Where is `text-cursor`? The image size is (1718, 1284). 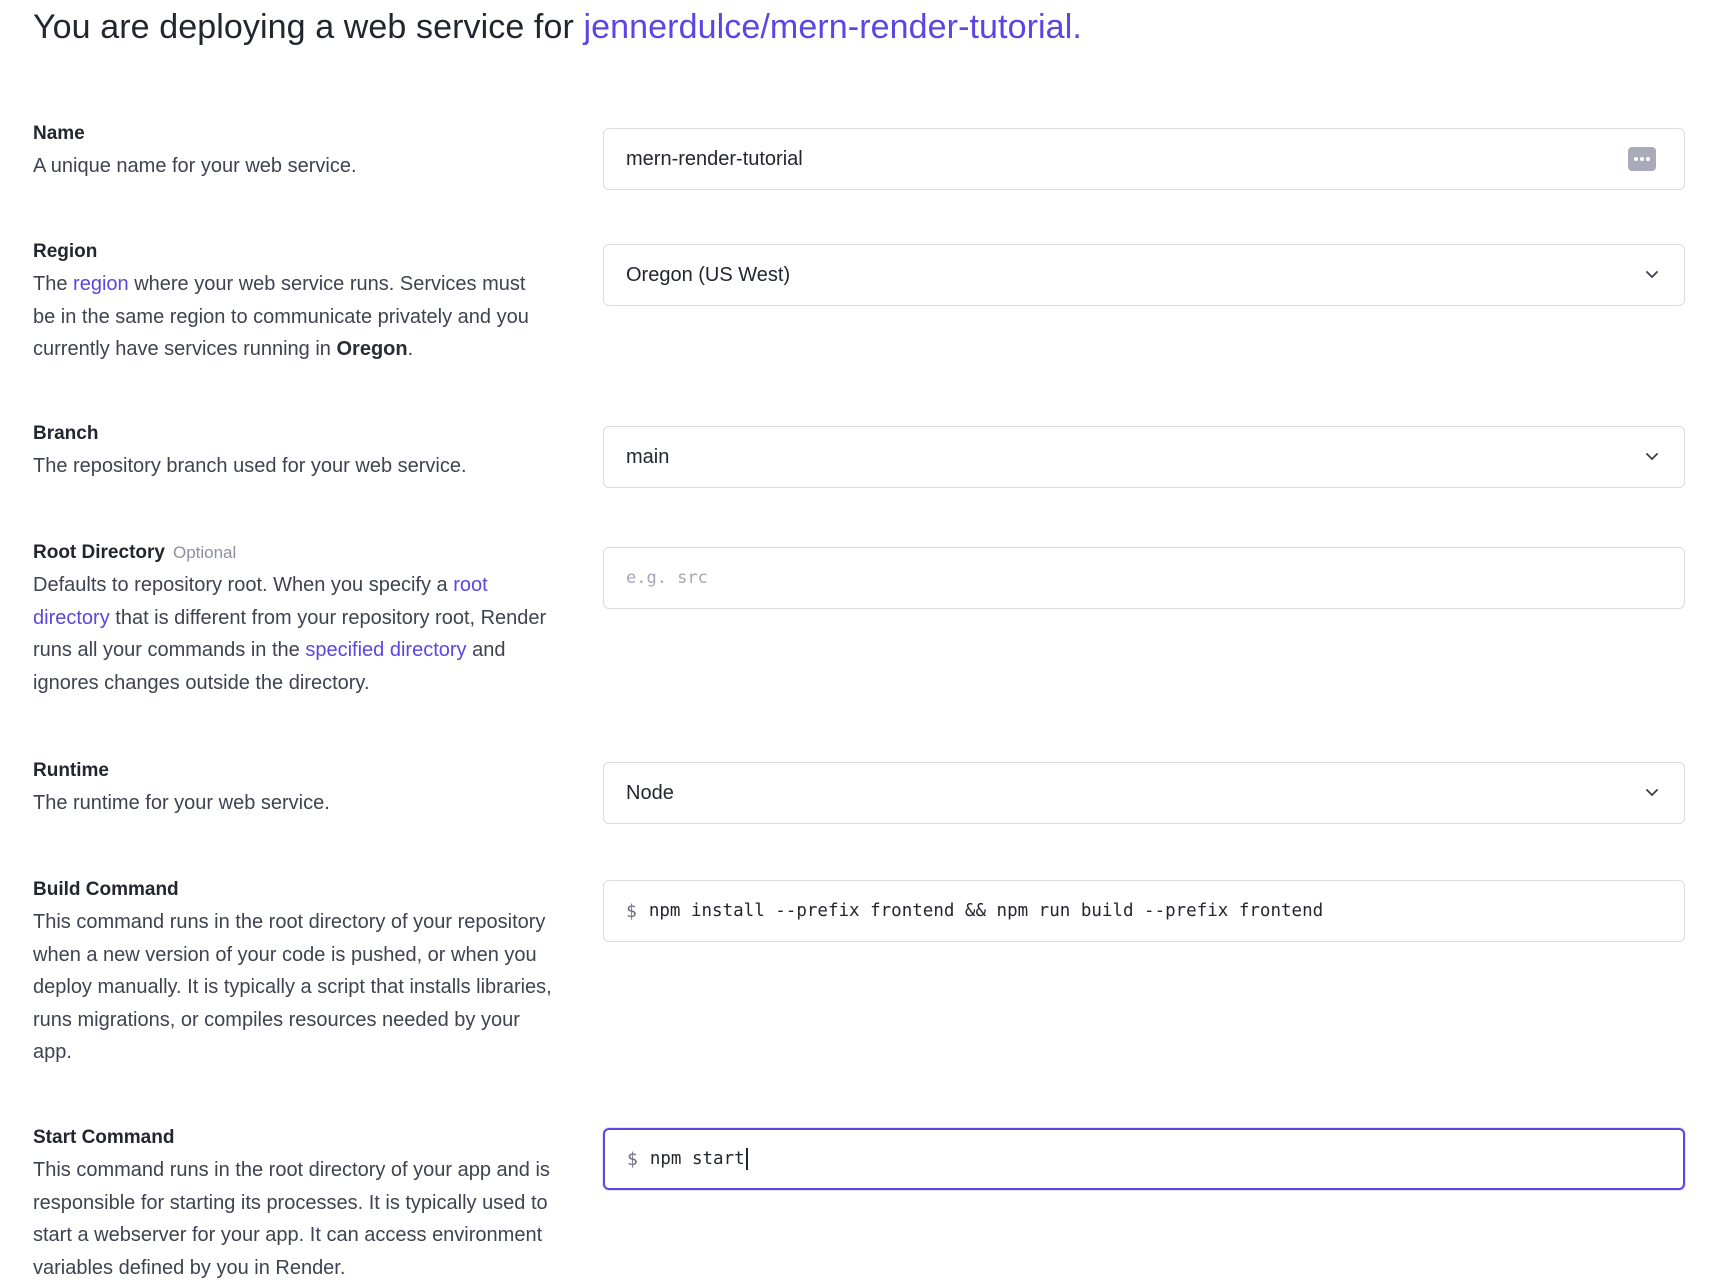 text-cursor is located at coordinates (746, 1159).